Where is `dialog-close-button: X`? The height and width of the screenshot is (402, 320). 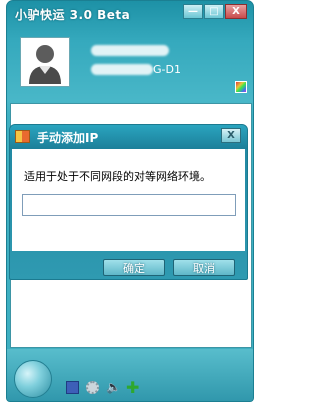 dialog-close-button: X is located at coordinates (231, 135).